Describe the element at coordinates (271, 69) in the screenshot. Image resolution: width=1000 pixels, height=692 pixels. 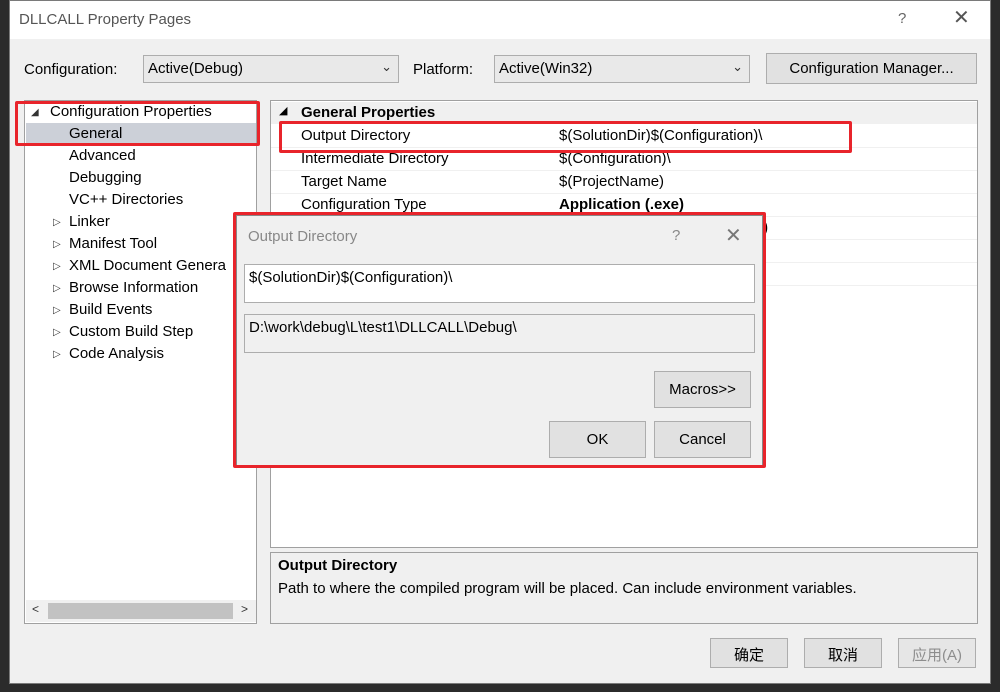
I see `configuration-select: Active(Debug) ⌄` at that location.